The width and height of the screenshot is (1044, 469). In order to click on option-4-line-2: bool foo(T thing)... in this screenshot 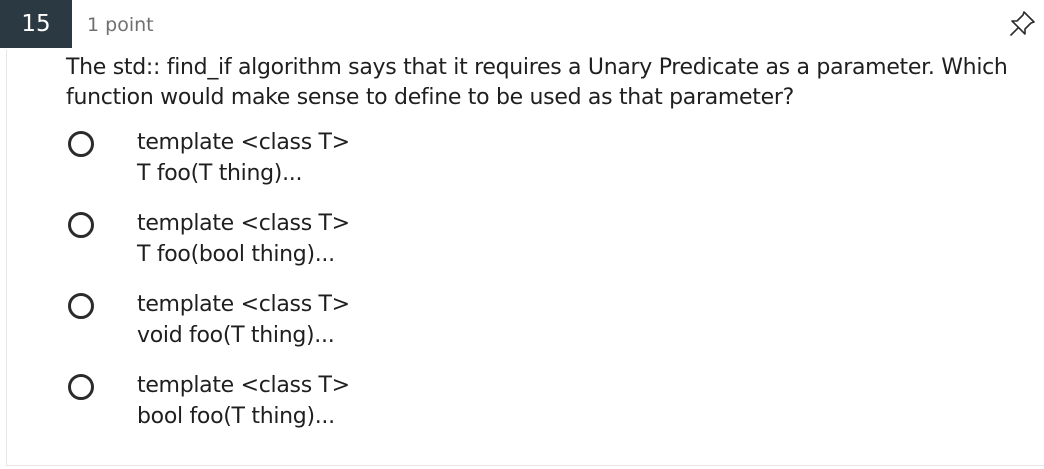, I will do `click(236, 416)`.